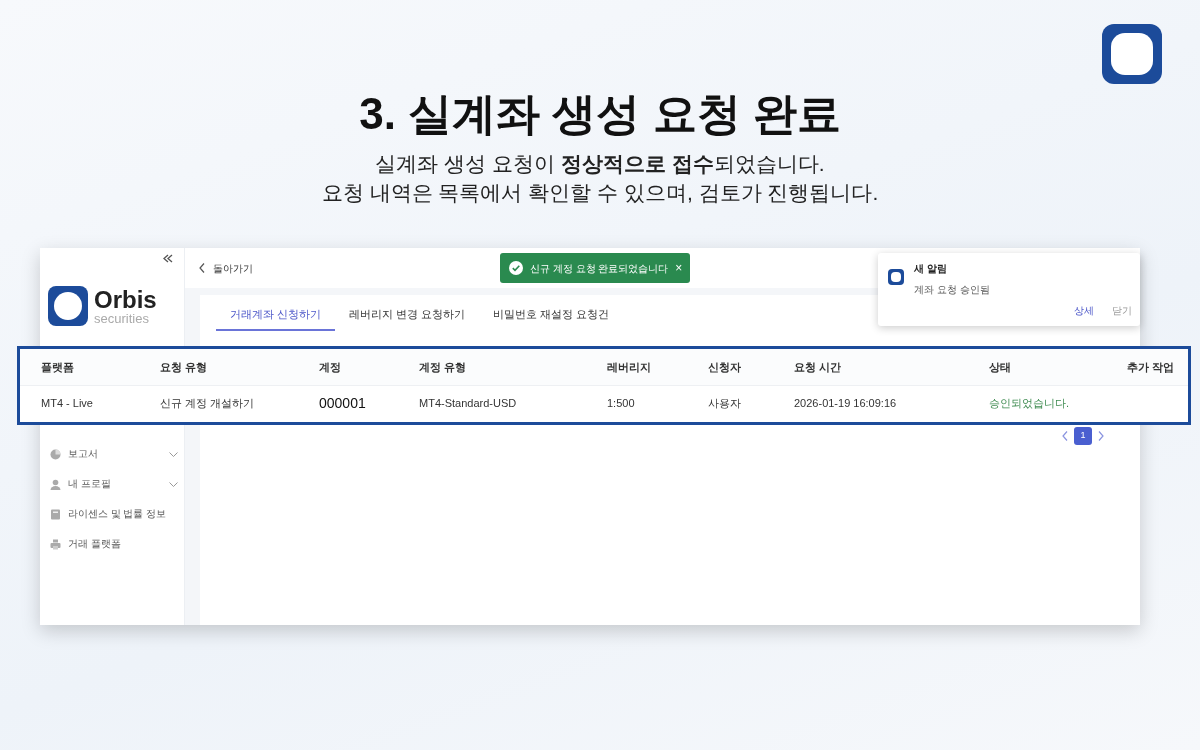 The width and height of the screenshot is (1200, 750). What do you see at coordinates (599, 268) in the screenshot?
I see `toast-message: 신규 계정 요청 완료되었습니다` at bounding box center [599, 268].